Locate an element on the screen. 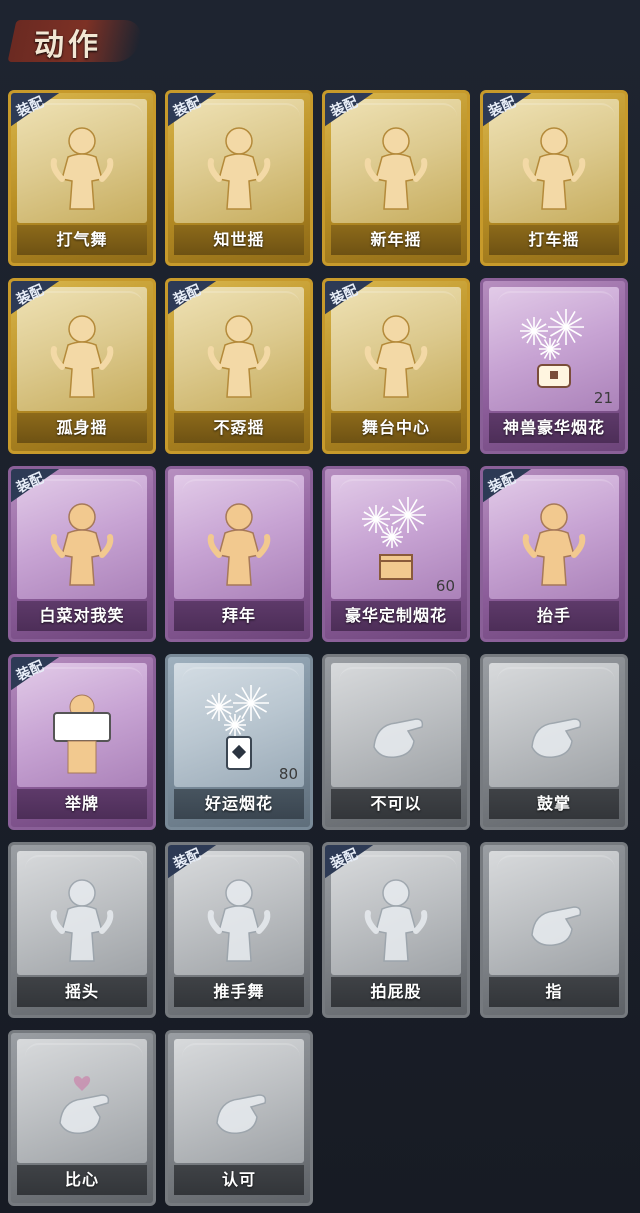 This screenshot has width=640, height=1213. emote-name: 拜年 is located at coordinates (239, 616).